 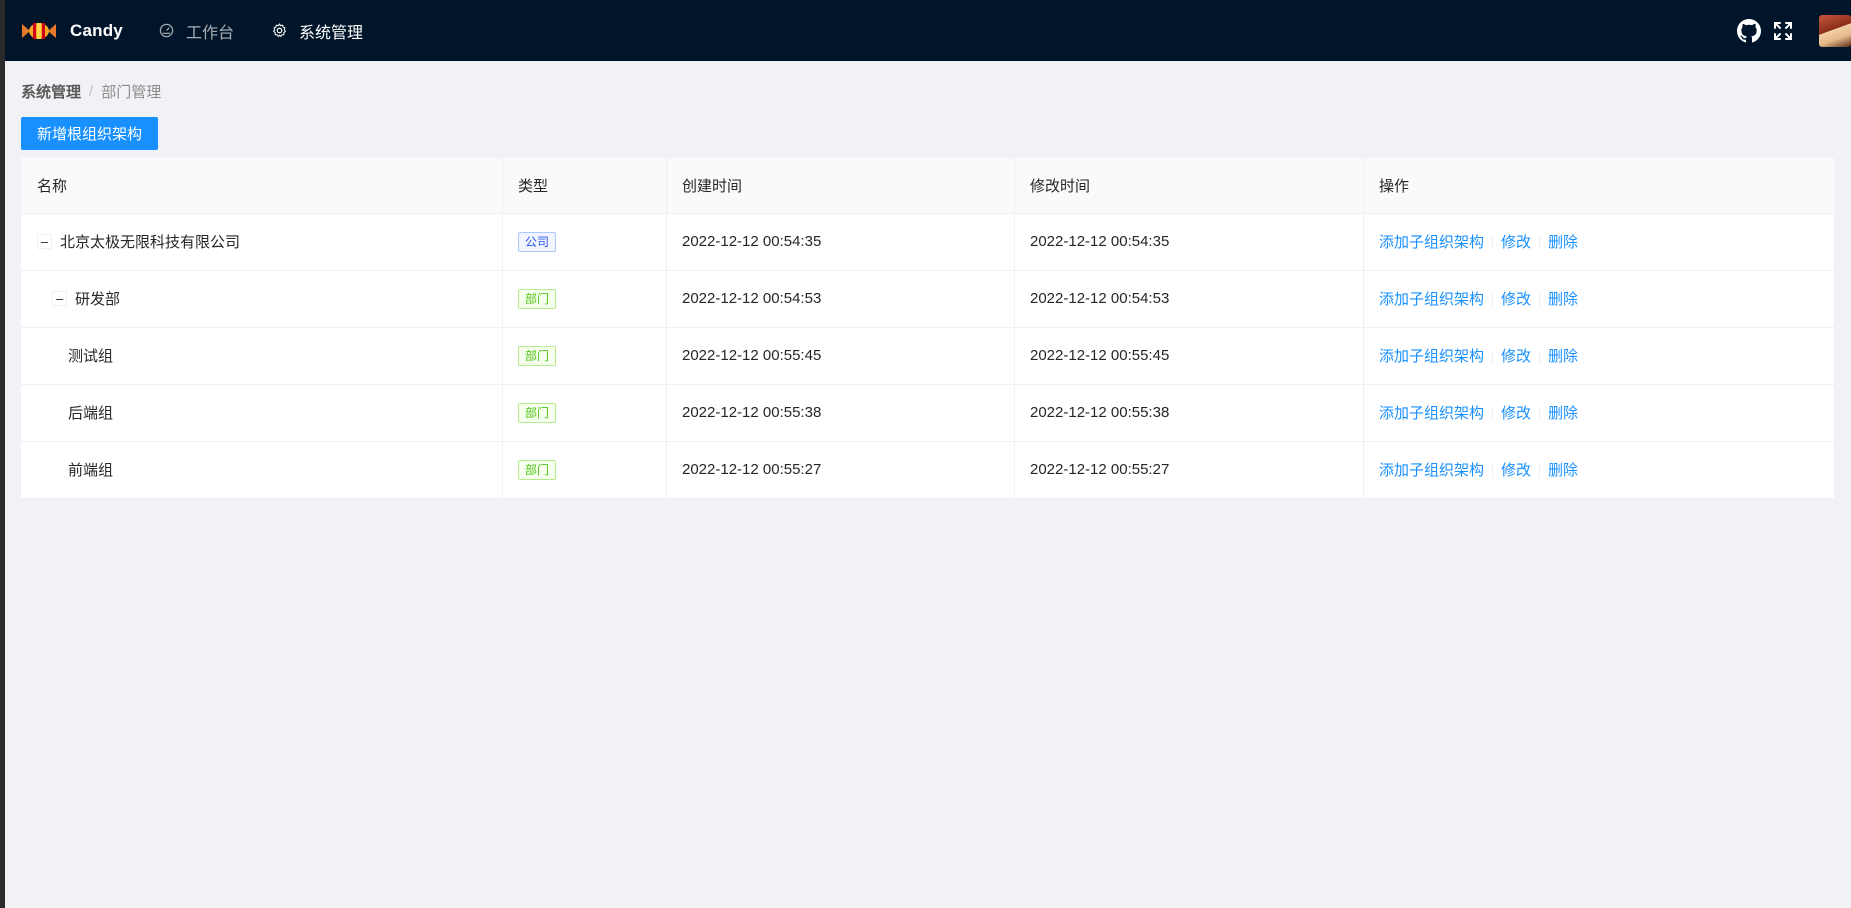 I want to click on nav-item-label: 工作台, so click(x=209, y=33).